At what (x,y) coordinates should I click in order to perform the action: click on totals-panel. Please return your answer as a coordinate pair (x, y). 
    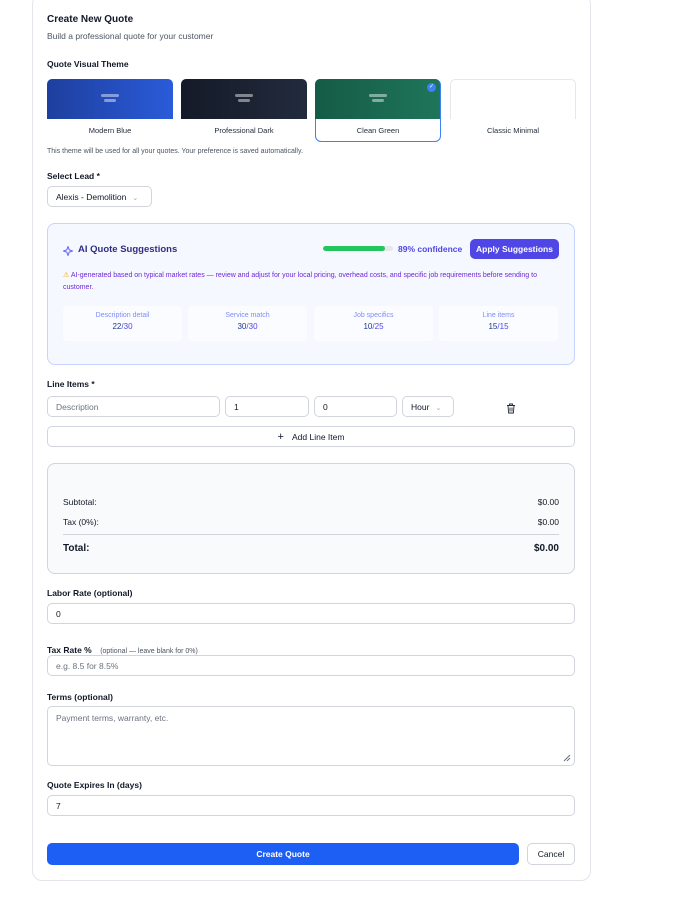
    Looking at the image, I should click on (311, 518).